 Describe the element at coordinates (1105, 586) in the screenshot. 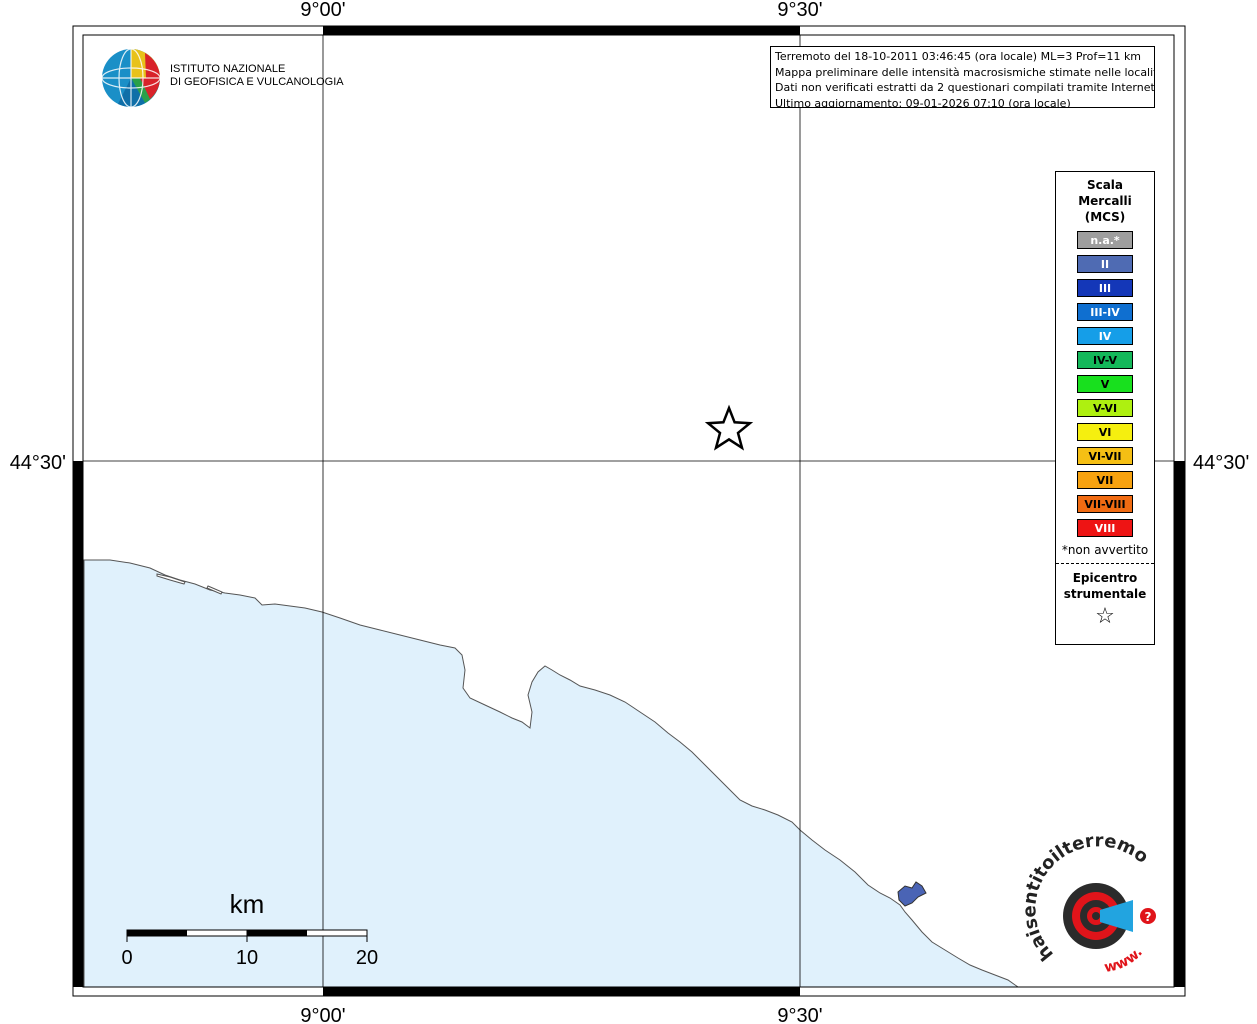

I see `legend-epicenter-label: Epicentro strumentale` at that location.